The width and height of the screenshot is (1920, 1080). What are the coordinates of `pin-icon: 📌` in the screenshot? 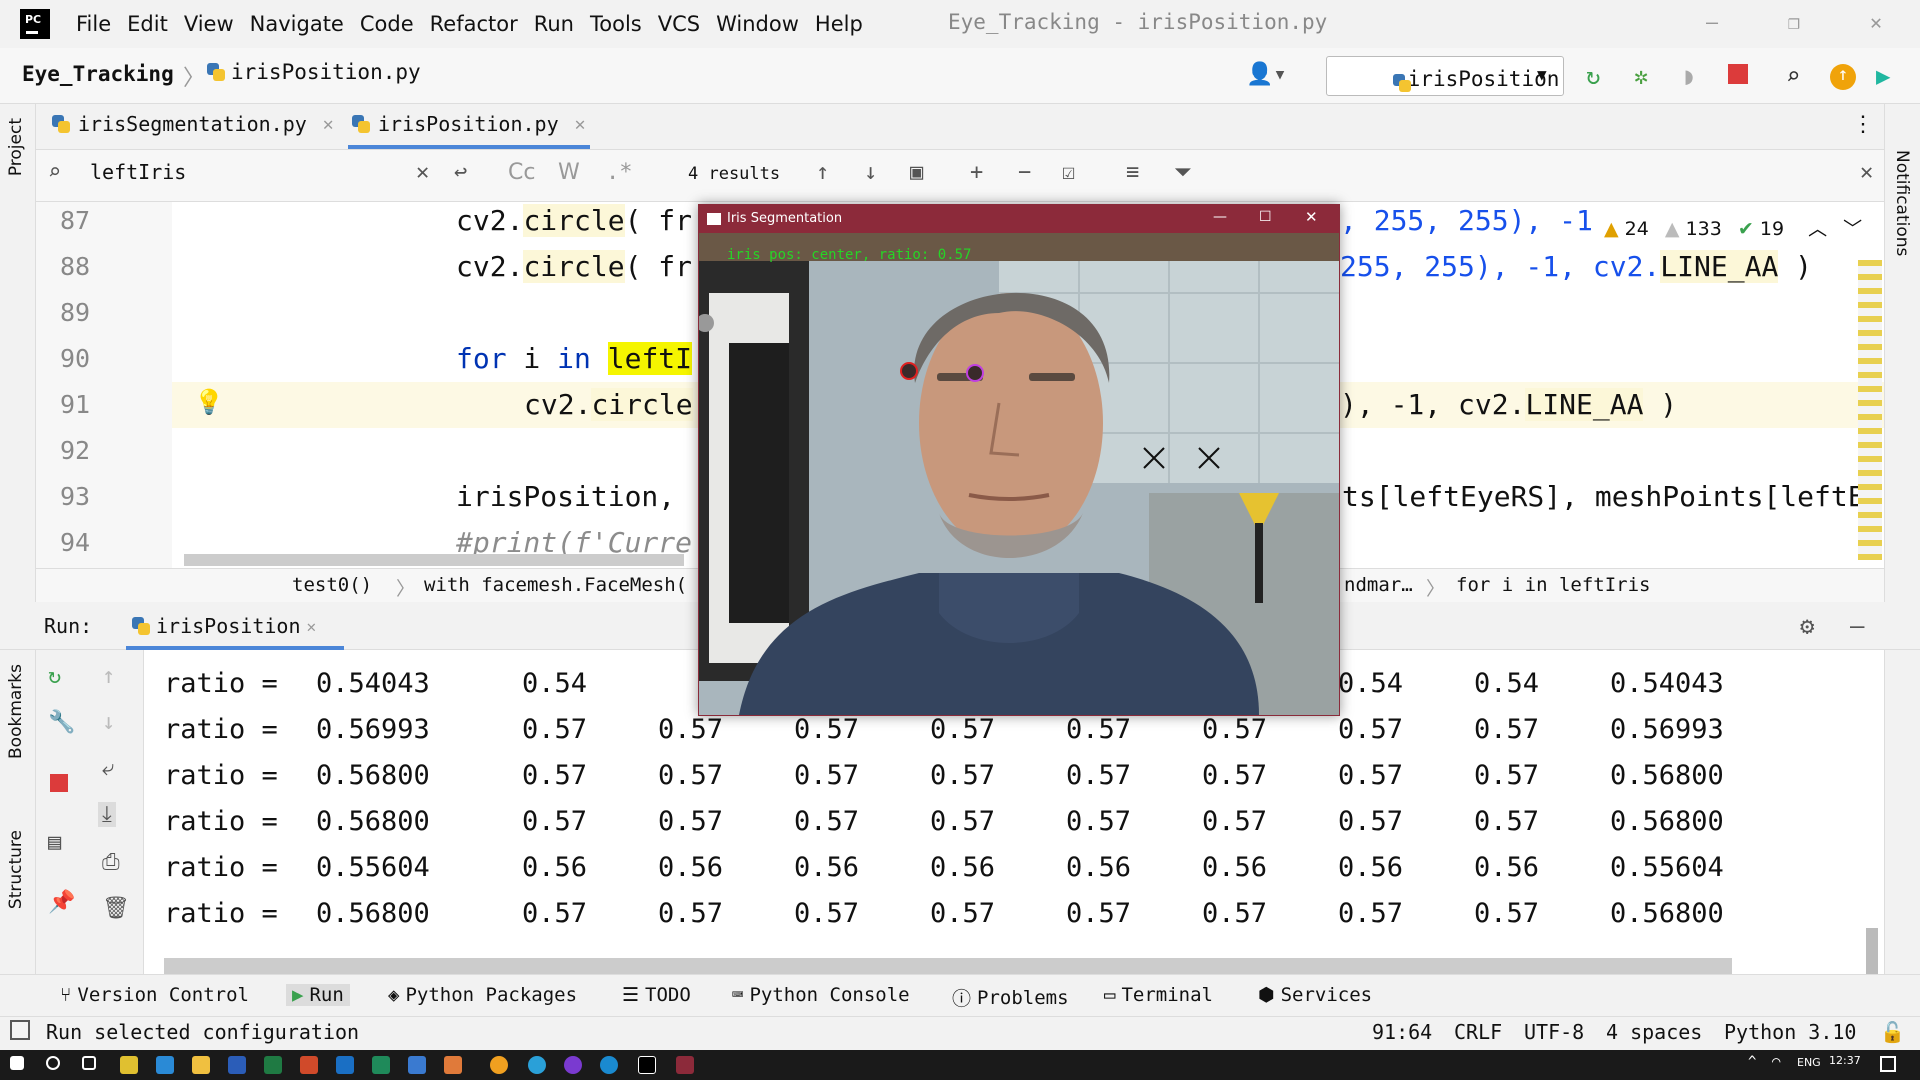 It's located at (61, 902).